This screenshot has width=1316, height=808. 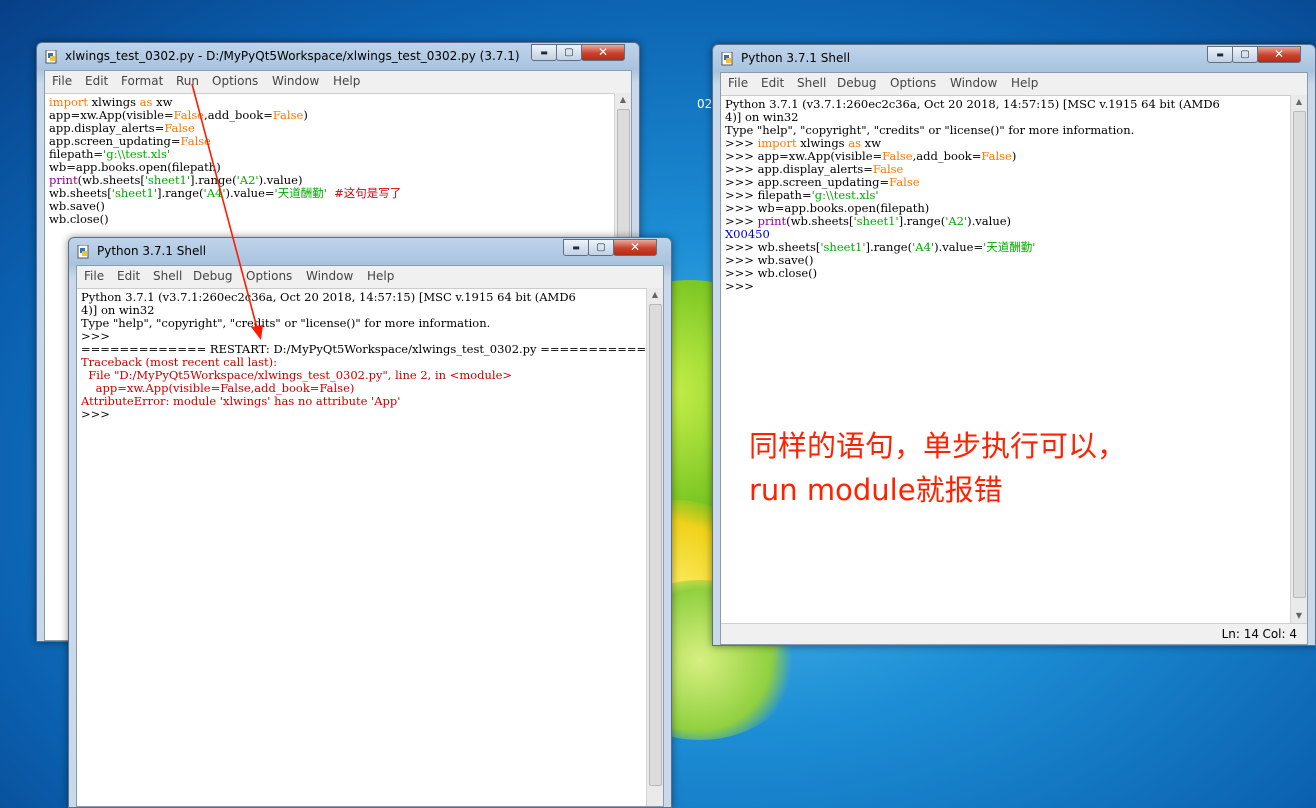 What do you see at coordinates (876, 490) in the screenshot?
I see `annotation-line-2: run module就报错` at bounding box center [876, 490].